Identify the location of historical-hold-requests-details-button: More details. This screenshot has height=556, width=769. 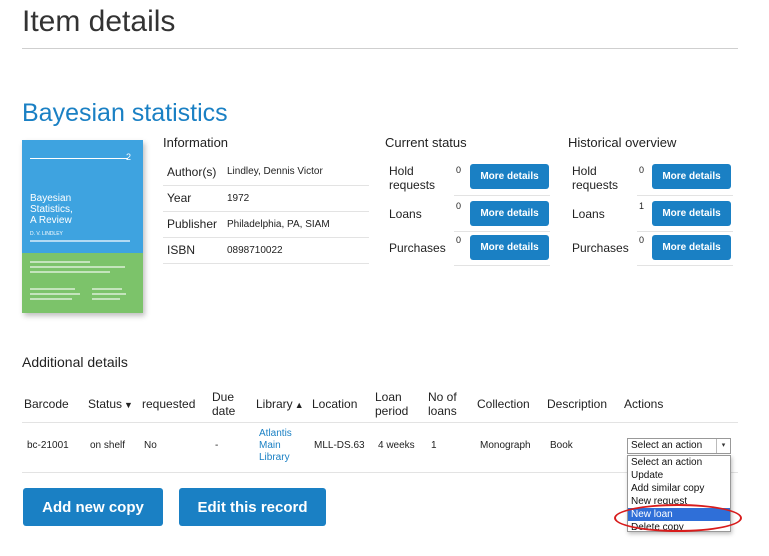
(691, 176).